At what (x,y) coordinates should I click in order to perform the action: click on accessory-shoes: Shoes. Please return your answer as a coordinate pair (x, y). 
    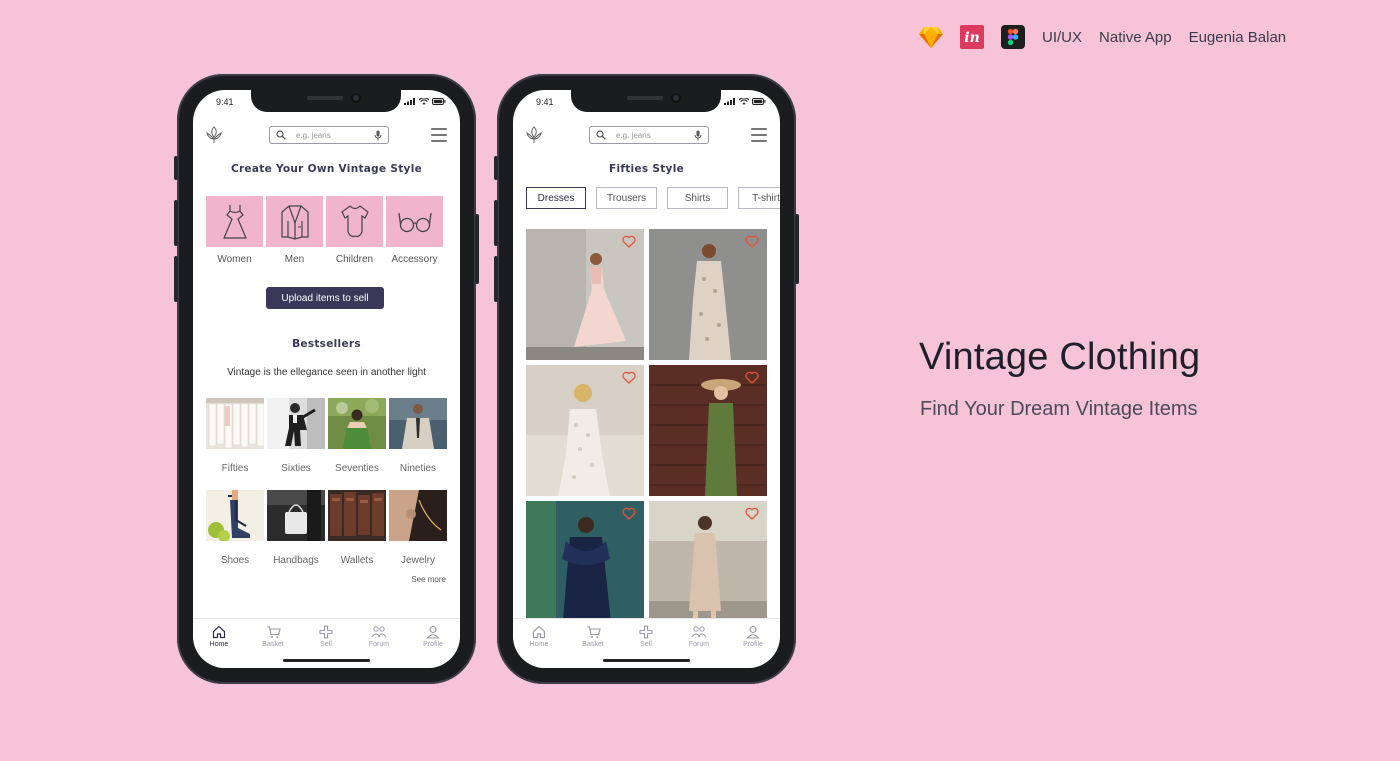
    Looking at the image, I should click on (235, 528).